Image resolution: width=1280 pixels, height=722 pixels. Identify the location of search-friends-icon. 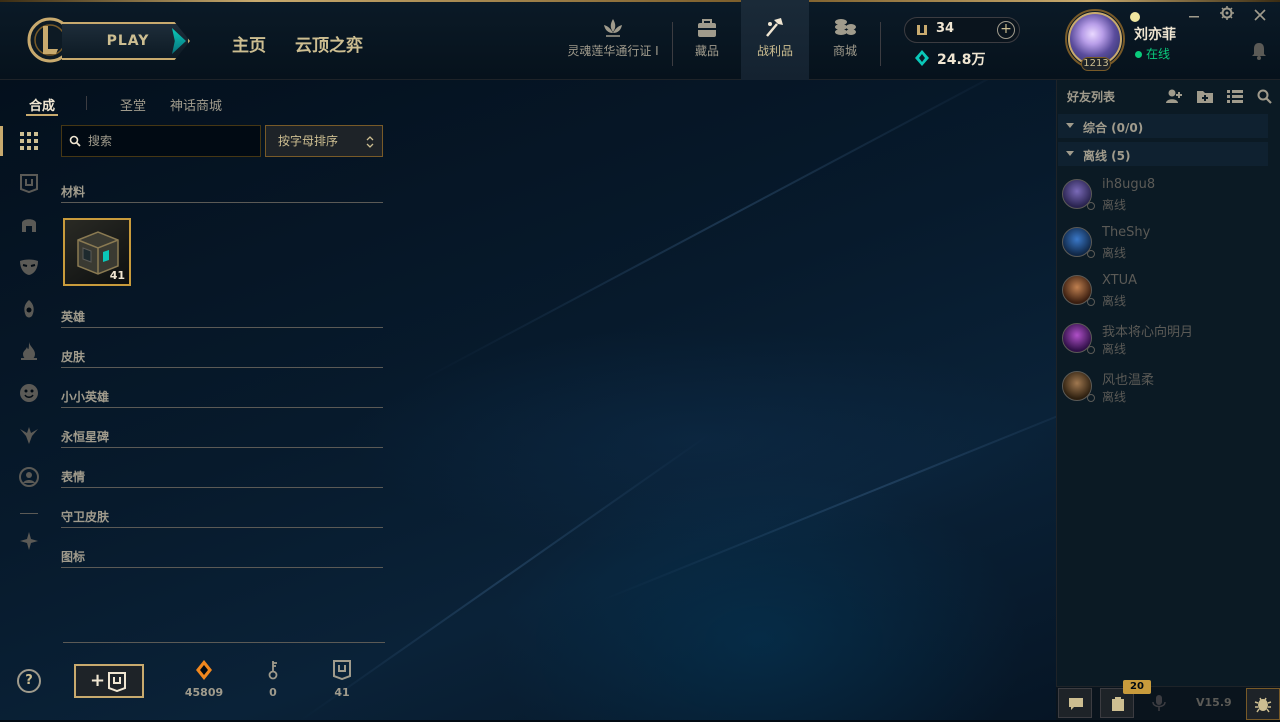
(1265, 96).